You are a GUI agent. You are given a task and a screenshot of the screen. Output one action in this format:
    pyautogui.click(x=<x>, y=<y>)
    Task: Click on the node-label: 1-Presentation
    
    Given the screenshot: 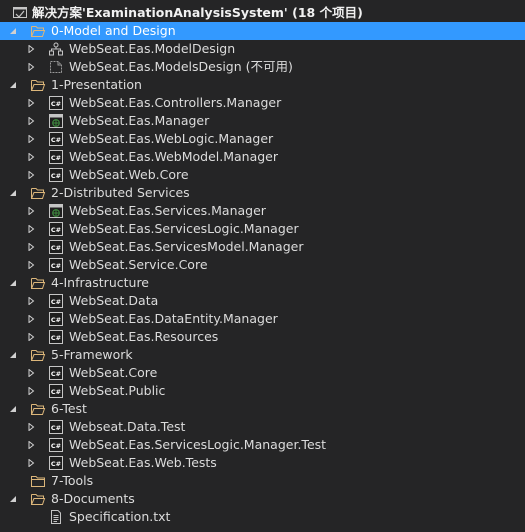 What is the action you would take?
    pyautogui.click(x=96, y=84)
    